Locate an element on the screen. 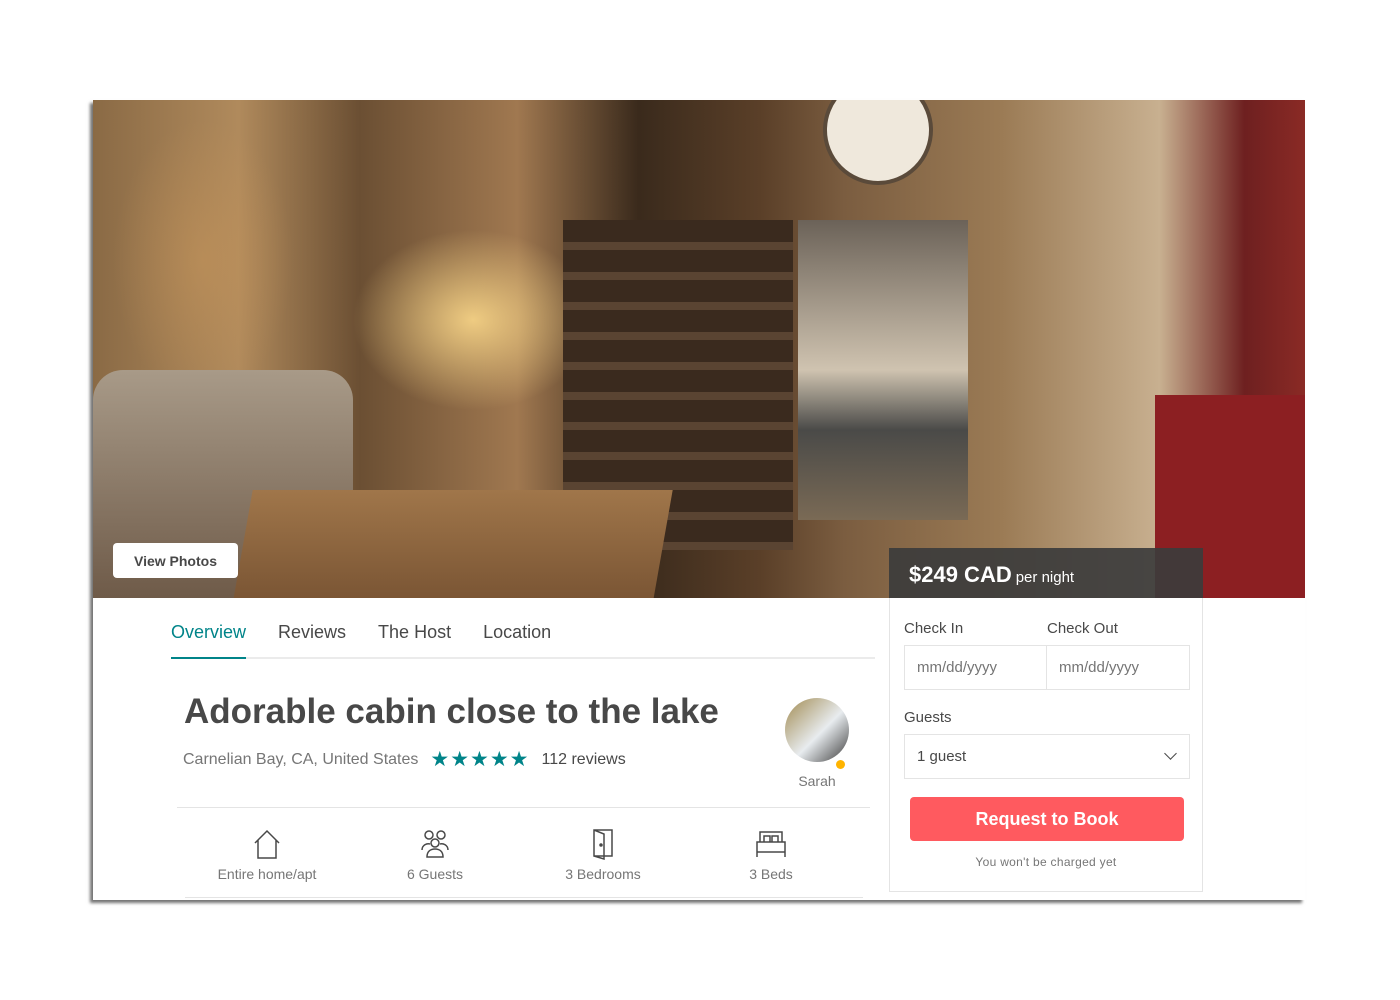 Image resolution: width=1400 pixels, height=1000 pixels. bed-icon is located at coordinates (771, 844).